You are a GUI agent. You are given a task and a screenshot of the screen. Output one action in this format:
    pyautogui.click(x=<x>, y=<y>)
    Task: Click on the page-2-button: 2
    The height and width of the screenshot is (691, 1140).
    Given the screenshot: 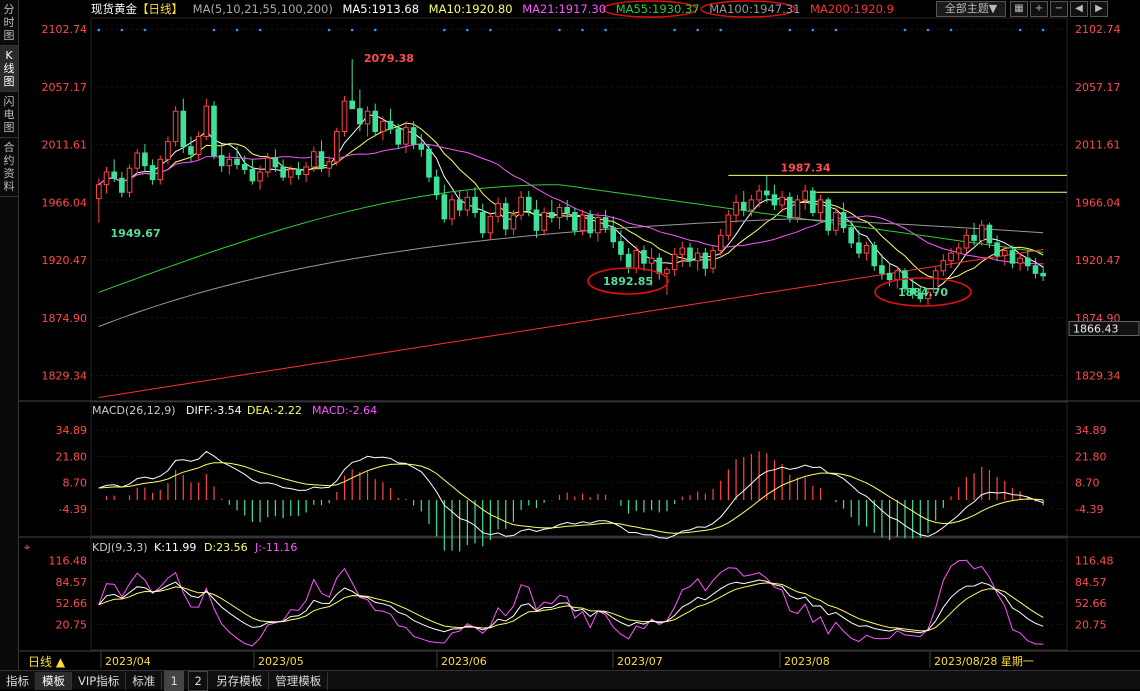 What is the action you would take?
    pyautogui.click(x=198, y=681)
    